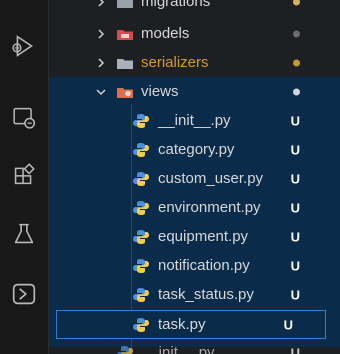 The height and width of the screenshot is (354, 340). I want to click on models-folder-icon, so click(125, 34).